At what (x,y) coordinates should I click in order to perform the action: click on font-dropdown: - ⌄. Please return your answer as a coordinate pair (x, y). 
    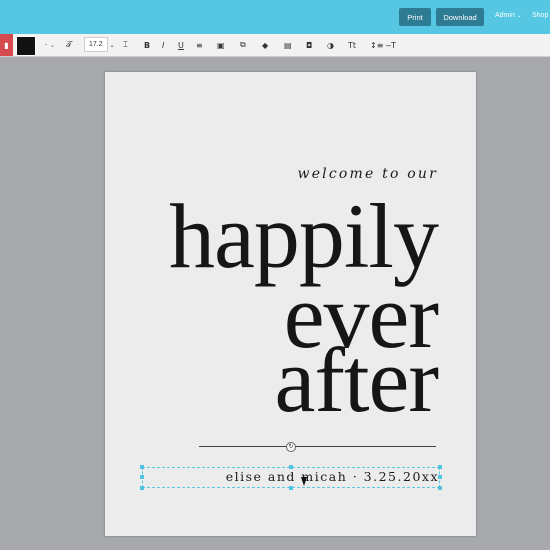
    Looking at the image, I should click on (50, 45).